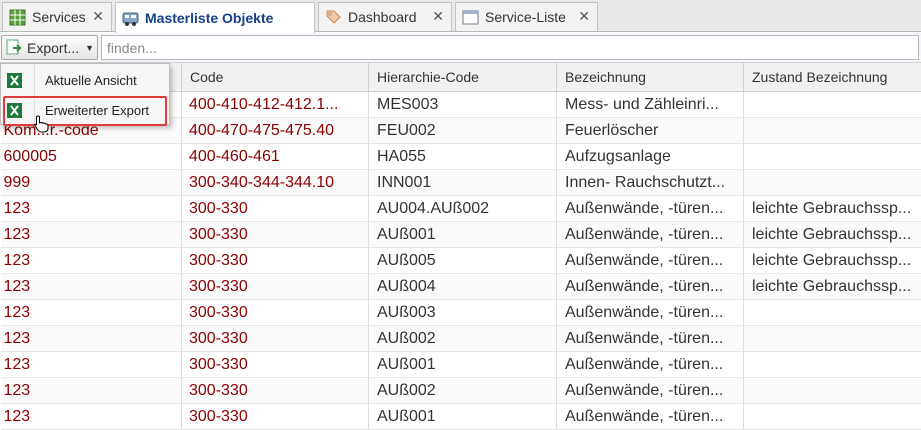  What do you see at coordinates (41, 124) in the screenshot?
I see `hand-cursor-icon` at bounding box center [41, 124].